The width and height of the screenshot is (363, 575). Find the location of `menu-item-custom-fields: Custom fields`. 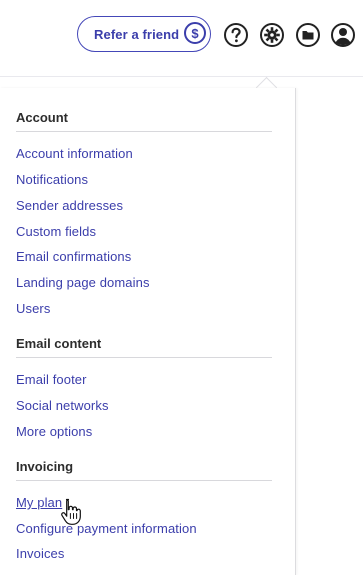

menu-item-custom-fields: Custom fields is located at coordinates (56, 231).